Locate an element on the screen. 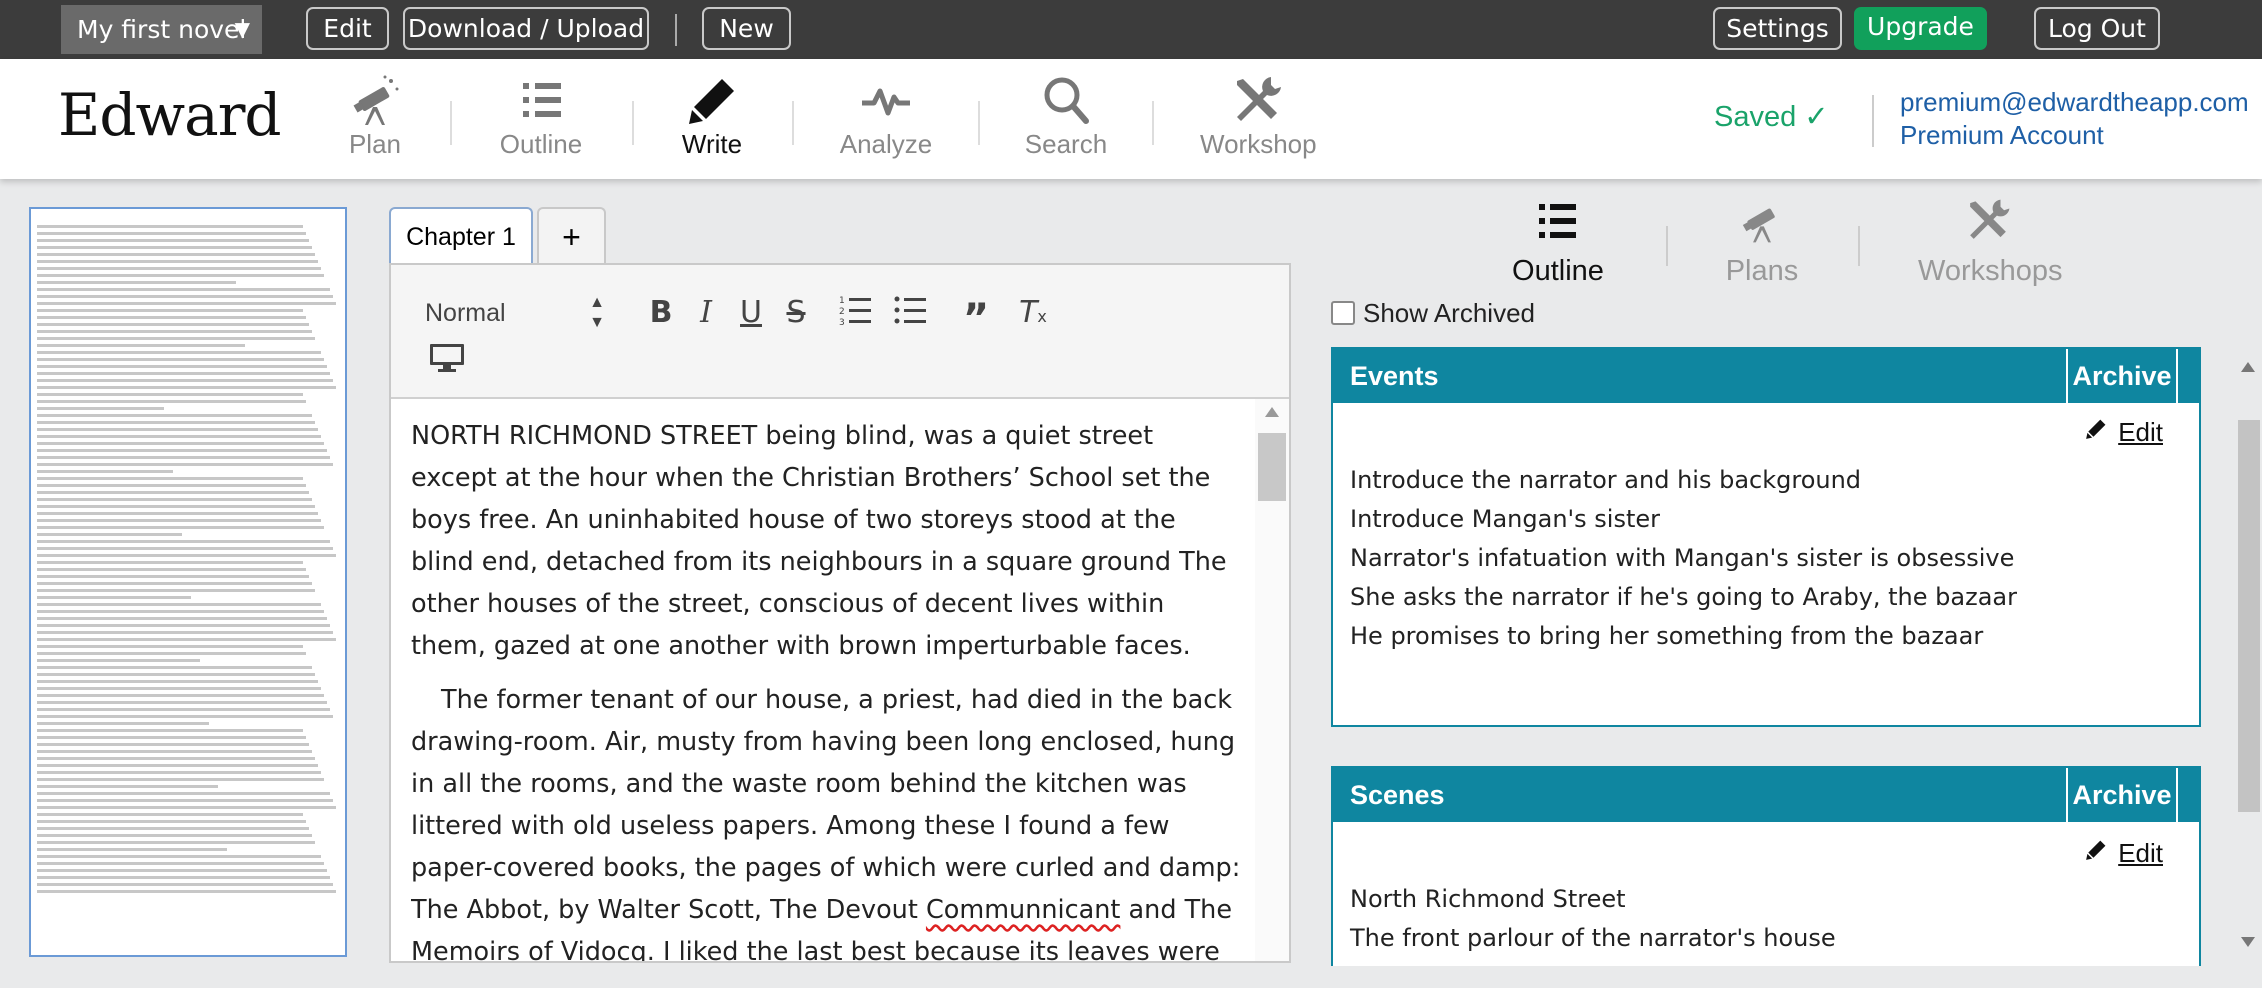  events-edit-button: Edit is located at coordinates (2123, 432).